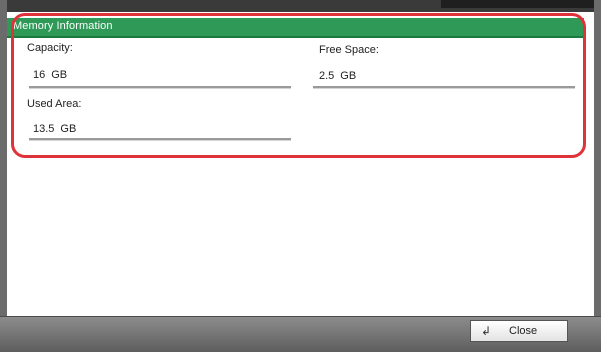  I want to click on close-button-label: Close, so click(523, 331).